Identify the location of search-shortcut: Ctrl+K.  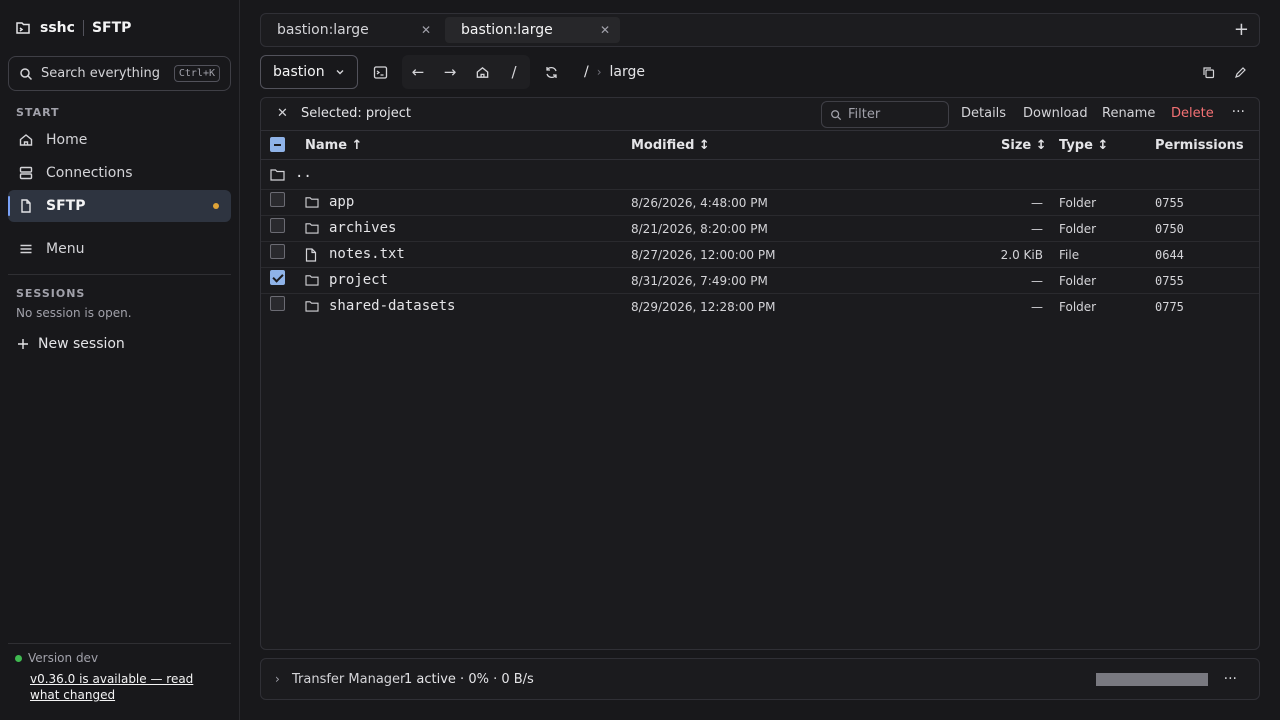
(196, 73).